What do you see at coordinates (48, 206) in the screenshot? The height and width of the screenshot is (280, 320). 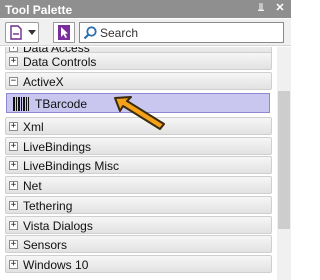 I see `category-label: Tethering` at bounding box center [48, 206].